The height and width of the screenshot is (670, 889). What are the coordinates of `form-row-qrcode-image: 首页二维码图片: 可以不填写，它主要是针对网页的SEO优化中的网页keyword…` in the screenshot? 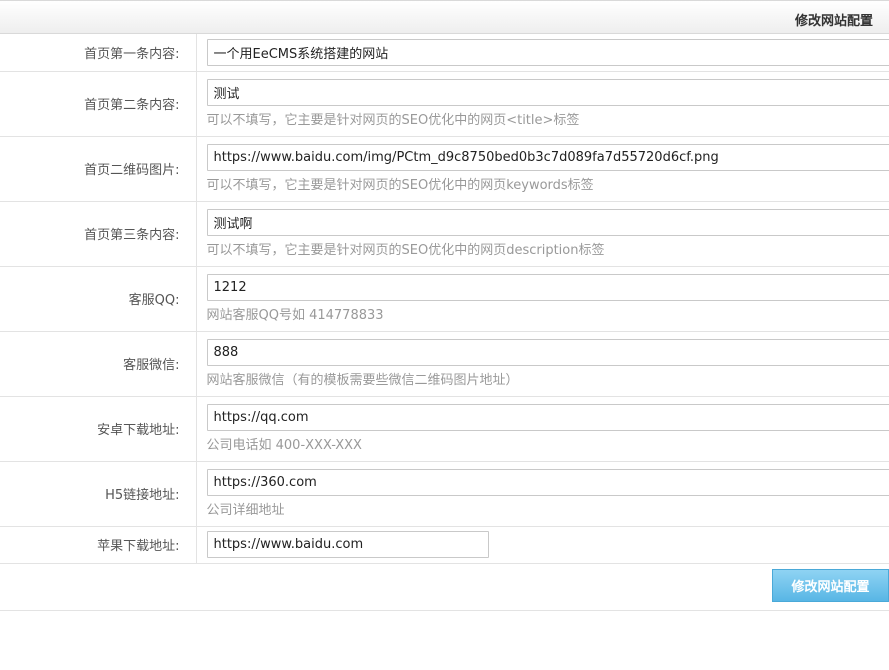 It's located at (444, 169).